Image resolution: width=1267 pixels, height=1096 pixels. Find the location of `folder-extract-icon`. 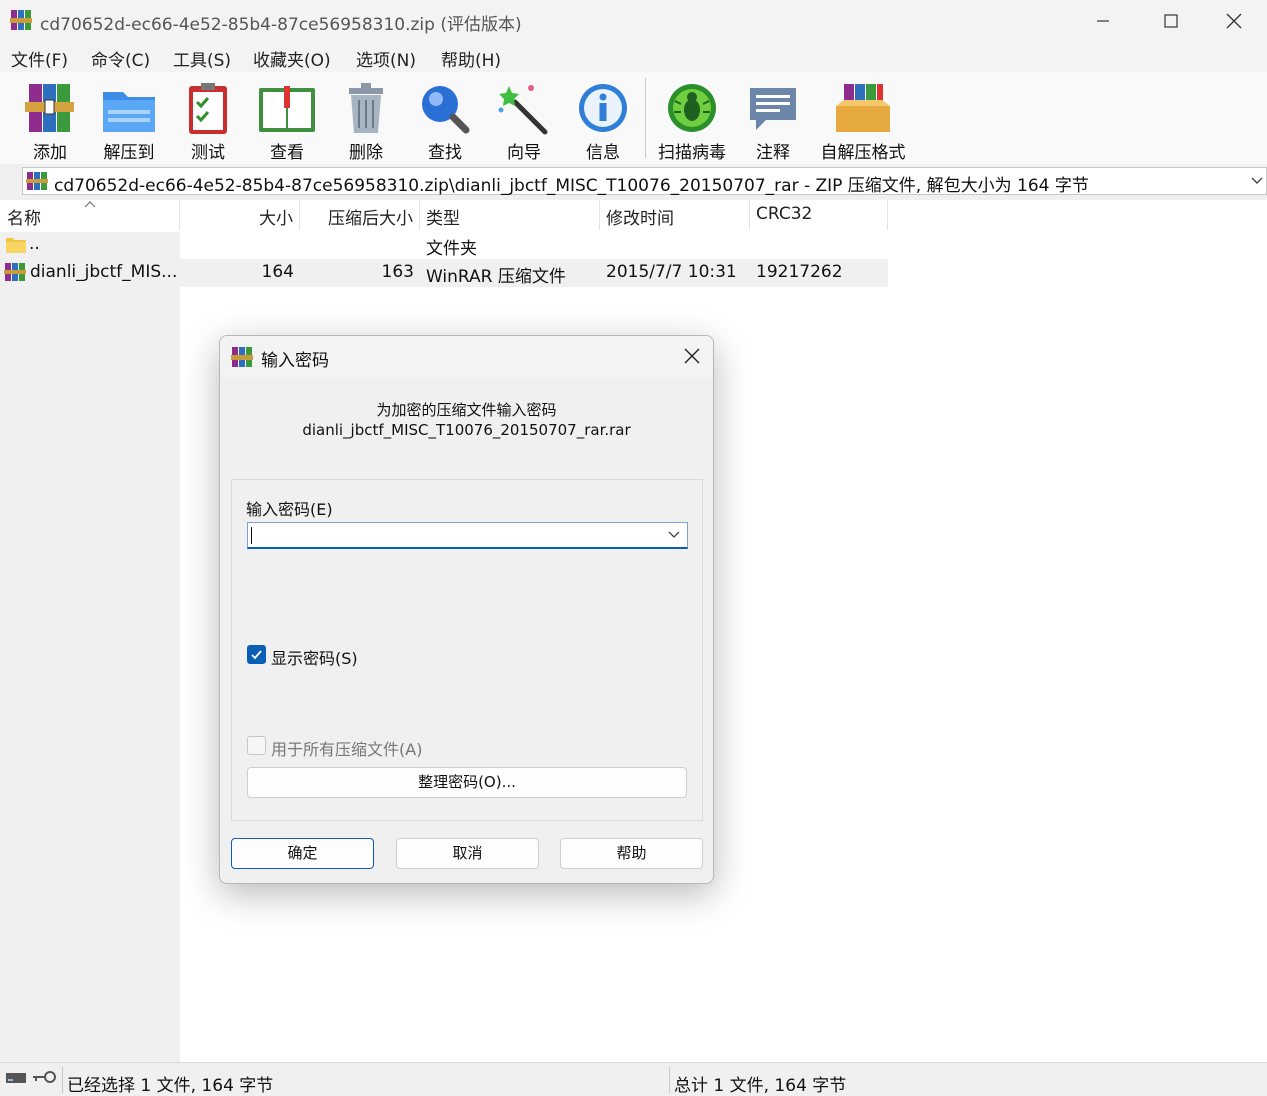

folder-extract-icon is located at coordinates (129, 112).